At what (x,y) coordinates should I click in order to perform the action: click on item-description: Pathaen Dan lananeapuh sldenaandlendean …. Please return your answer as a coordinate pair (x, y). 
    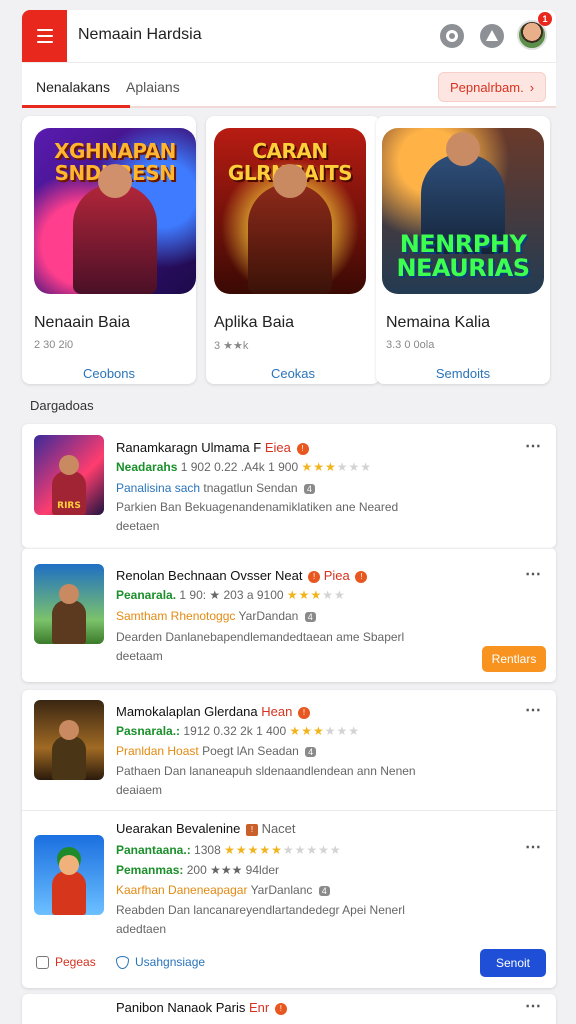
    Looking at the image, I should click on (266, 780).